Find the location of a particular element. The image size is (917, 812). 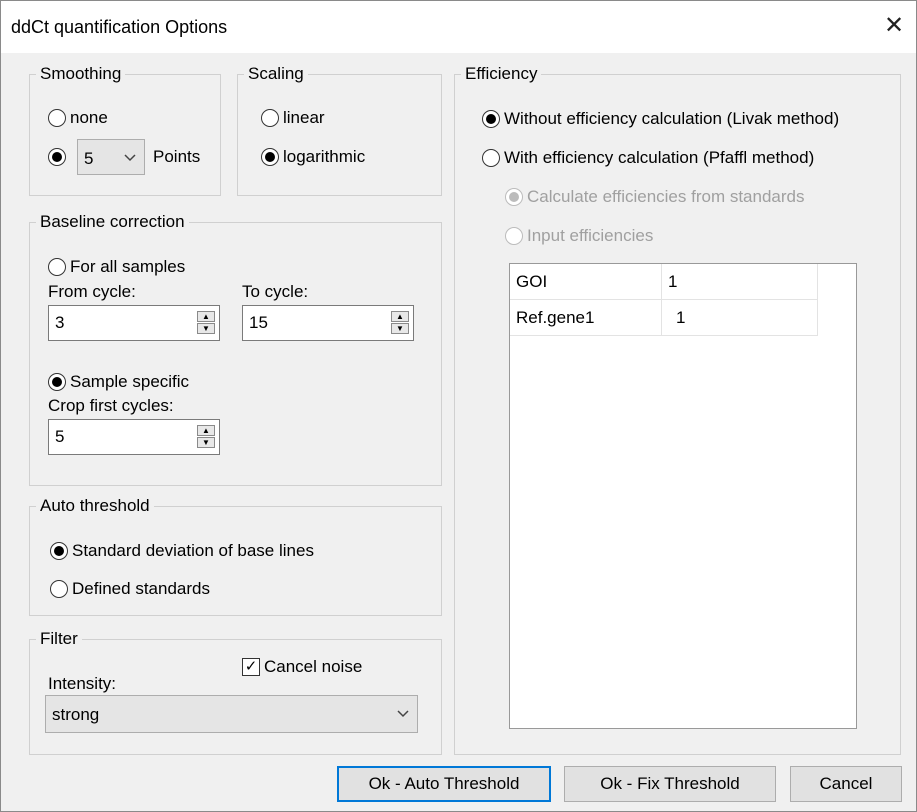

smoothing-points-label: Points is located at coordinates (177, 156).